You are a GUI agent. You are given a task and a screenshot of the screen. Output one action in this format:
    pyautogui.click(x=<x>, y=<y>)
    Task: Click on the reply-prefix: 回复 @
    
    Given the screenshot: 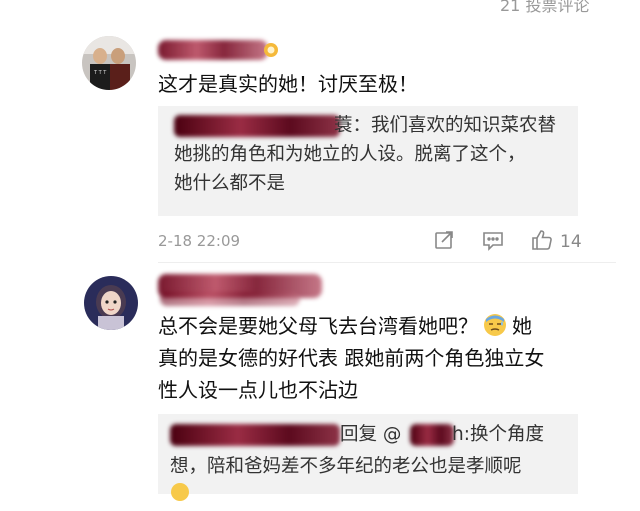 What is the action you would take?
    pyautogui.click(x=371, y=434)
    